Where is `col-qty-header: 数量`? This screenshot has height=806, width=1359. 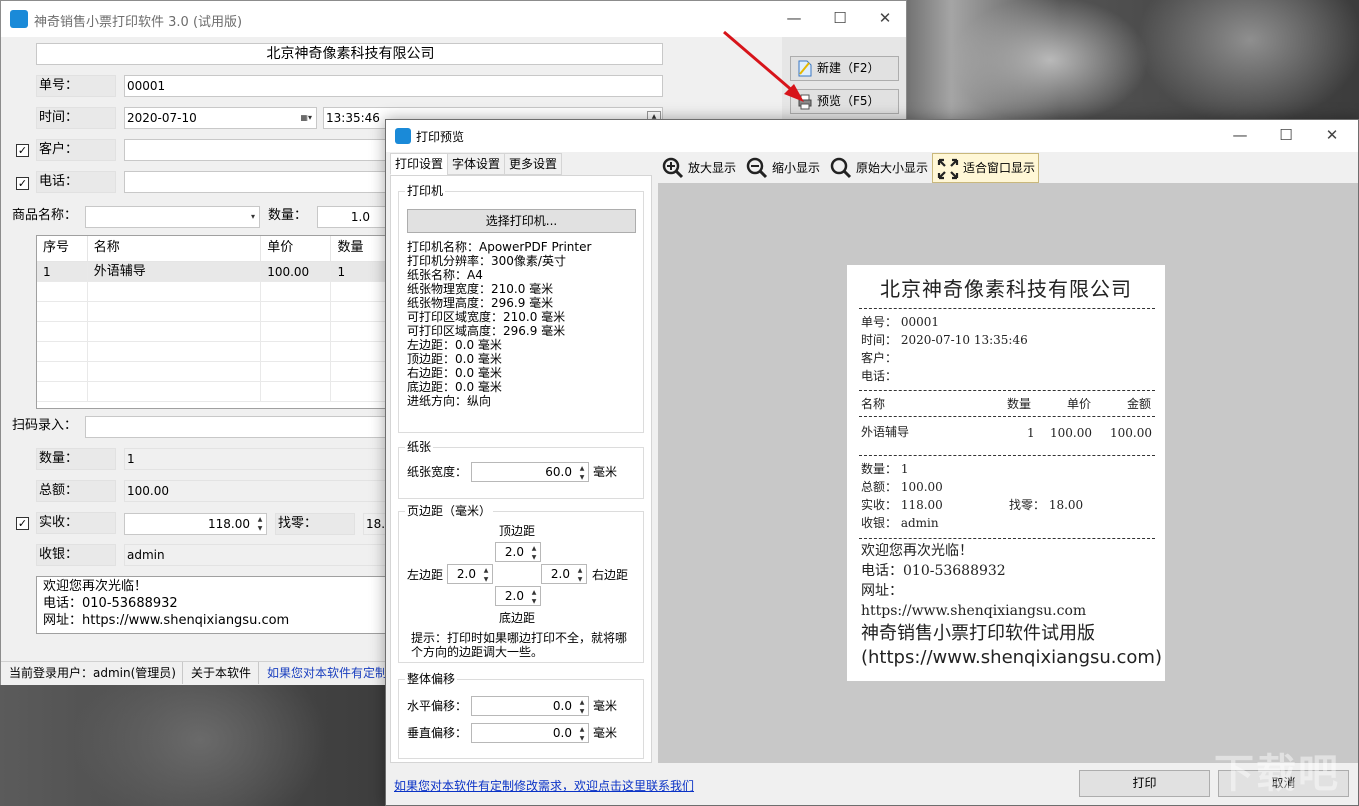
col-qty-header: 数量 is located at coordinates (360, 248).